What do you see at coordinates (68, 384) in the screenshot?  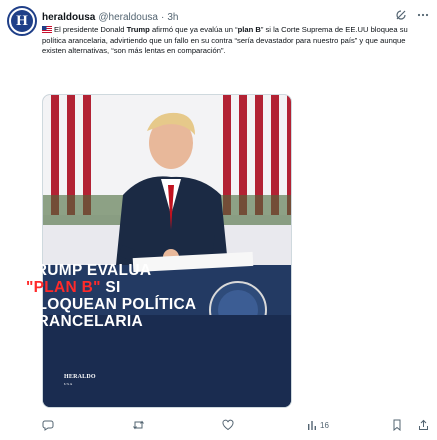 I see `logo-sub: USA` at bounding box center [68, 384].